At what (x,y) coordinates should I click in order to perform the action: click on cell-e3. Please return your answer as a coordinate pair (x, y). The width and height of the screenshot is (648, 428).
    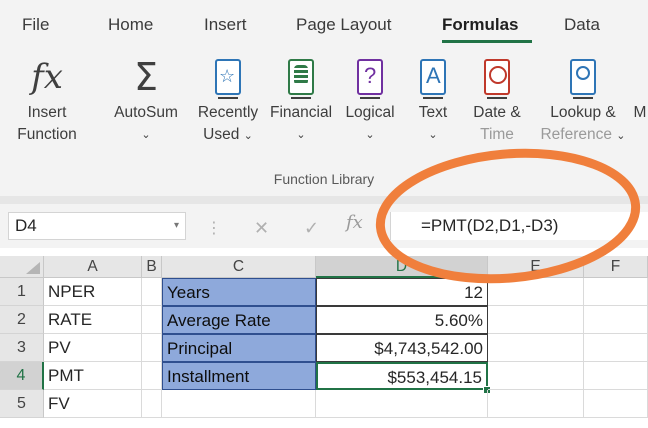
    Looking at the image, I should click on (536, 348).